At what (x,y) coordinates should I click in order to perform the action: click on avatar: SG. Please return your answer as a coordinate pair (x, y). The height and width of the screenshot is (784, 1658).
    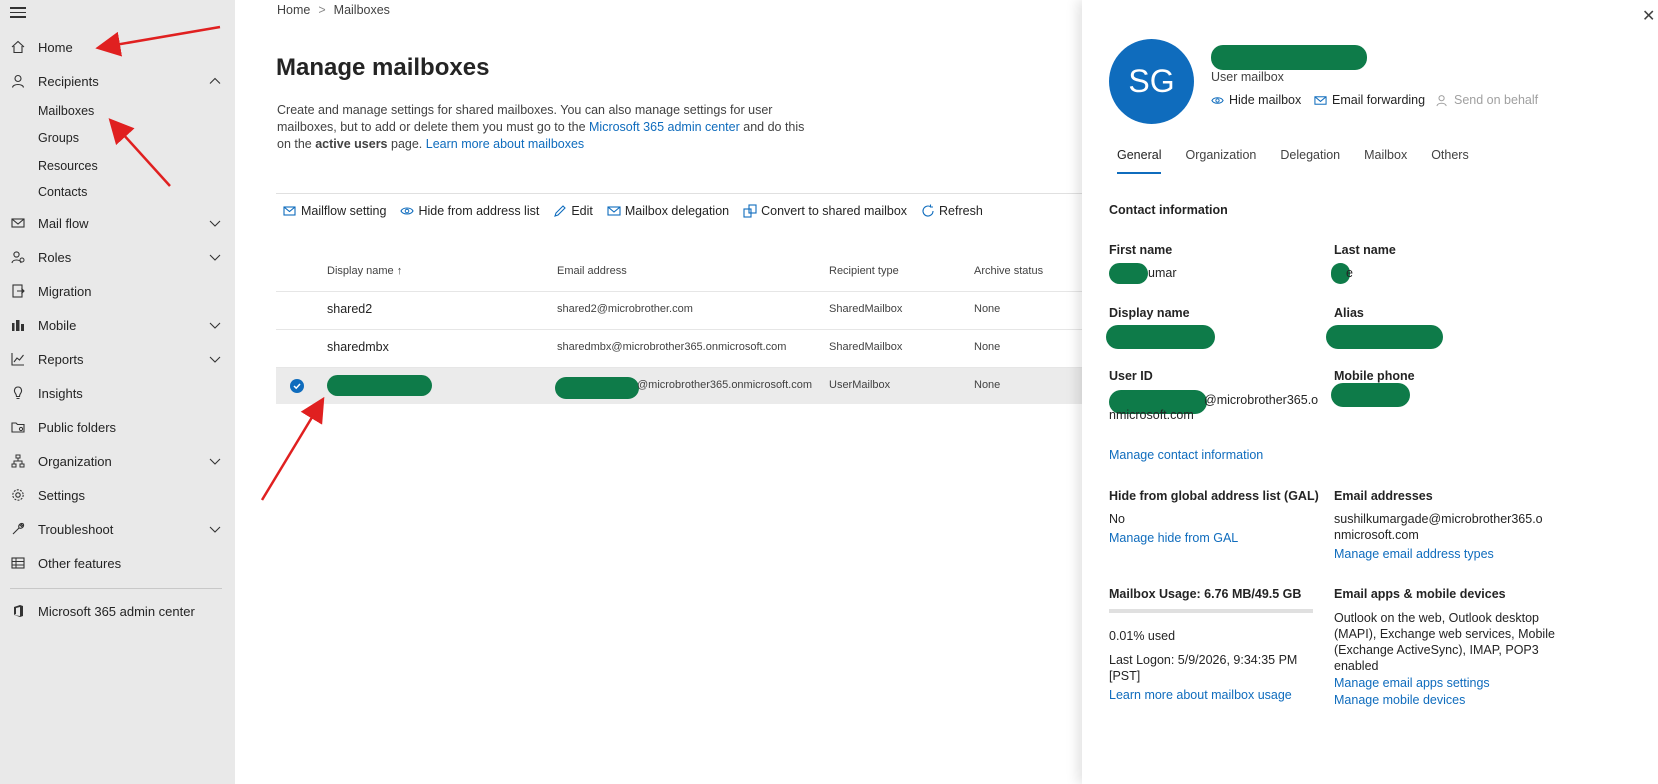
    Looking at the image, I should click on (1151, 81).